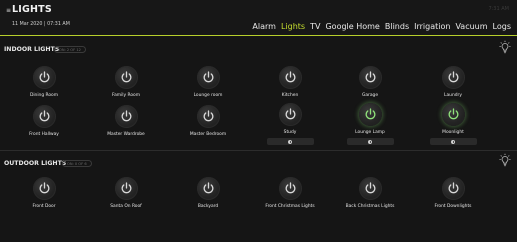 Image resolution: width=517 pixels, height=242 pixels. Describe the element at coordinates (432, 26) in the screenshot. I see `tab-irrigation: Irrigation` at that location.